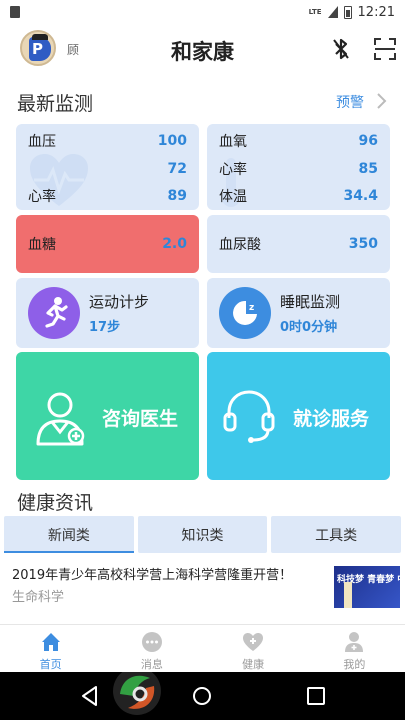 The image size is (405, 720). I want to click on bluetooth-icon, so click(341, 49).